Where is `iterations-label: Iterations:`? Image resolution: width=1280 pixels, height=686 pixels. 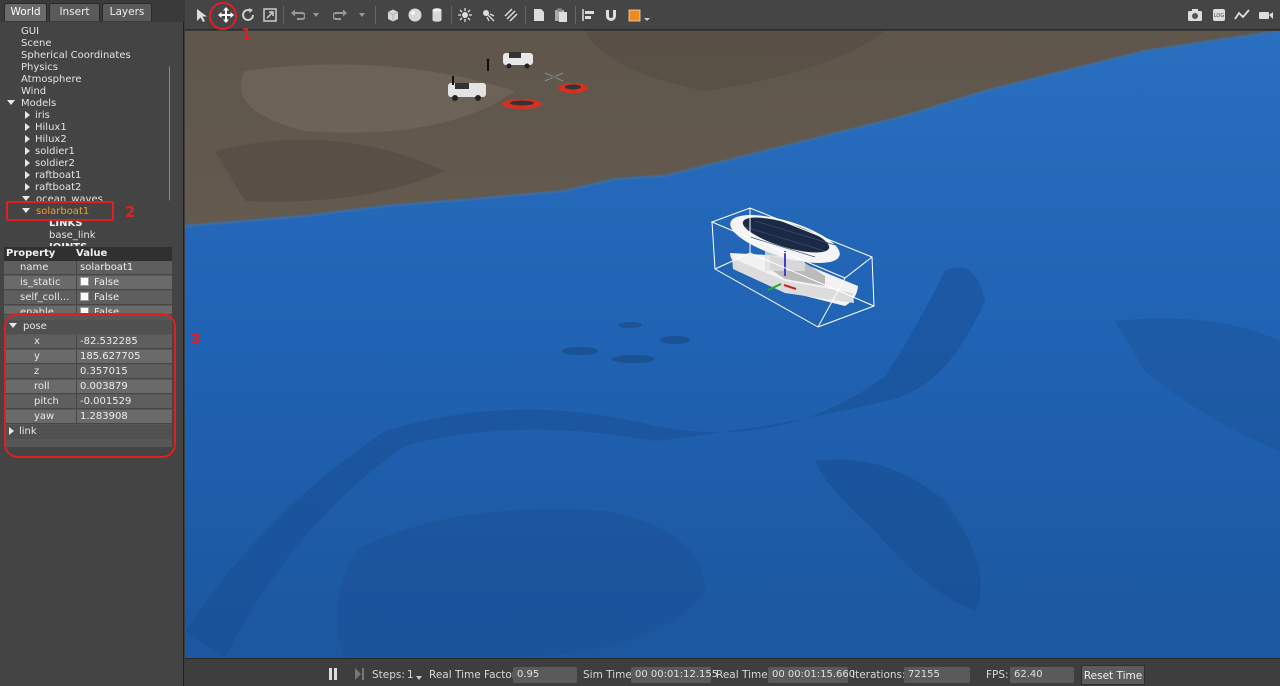 iterations-label: Iterations: is located at coordinates (879, 675).